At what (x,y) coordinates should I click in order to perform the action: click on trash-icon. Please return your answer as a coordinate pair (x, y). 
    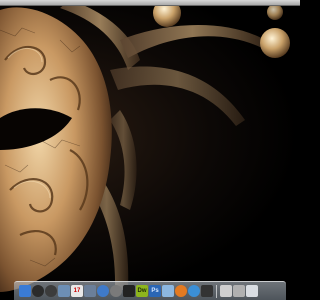
    Looking at the image, I should click on (252, 291).